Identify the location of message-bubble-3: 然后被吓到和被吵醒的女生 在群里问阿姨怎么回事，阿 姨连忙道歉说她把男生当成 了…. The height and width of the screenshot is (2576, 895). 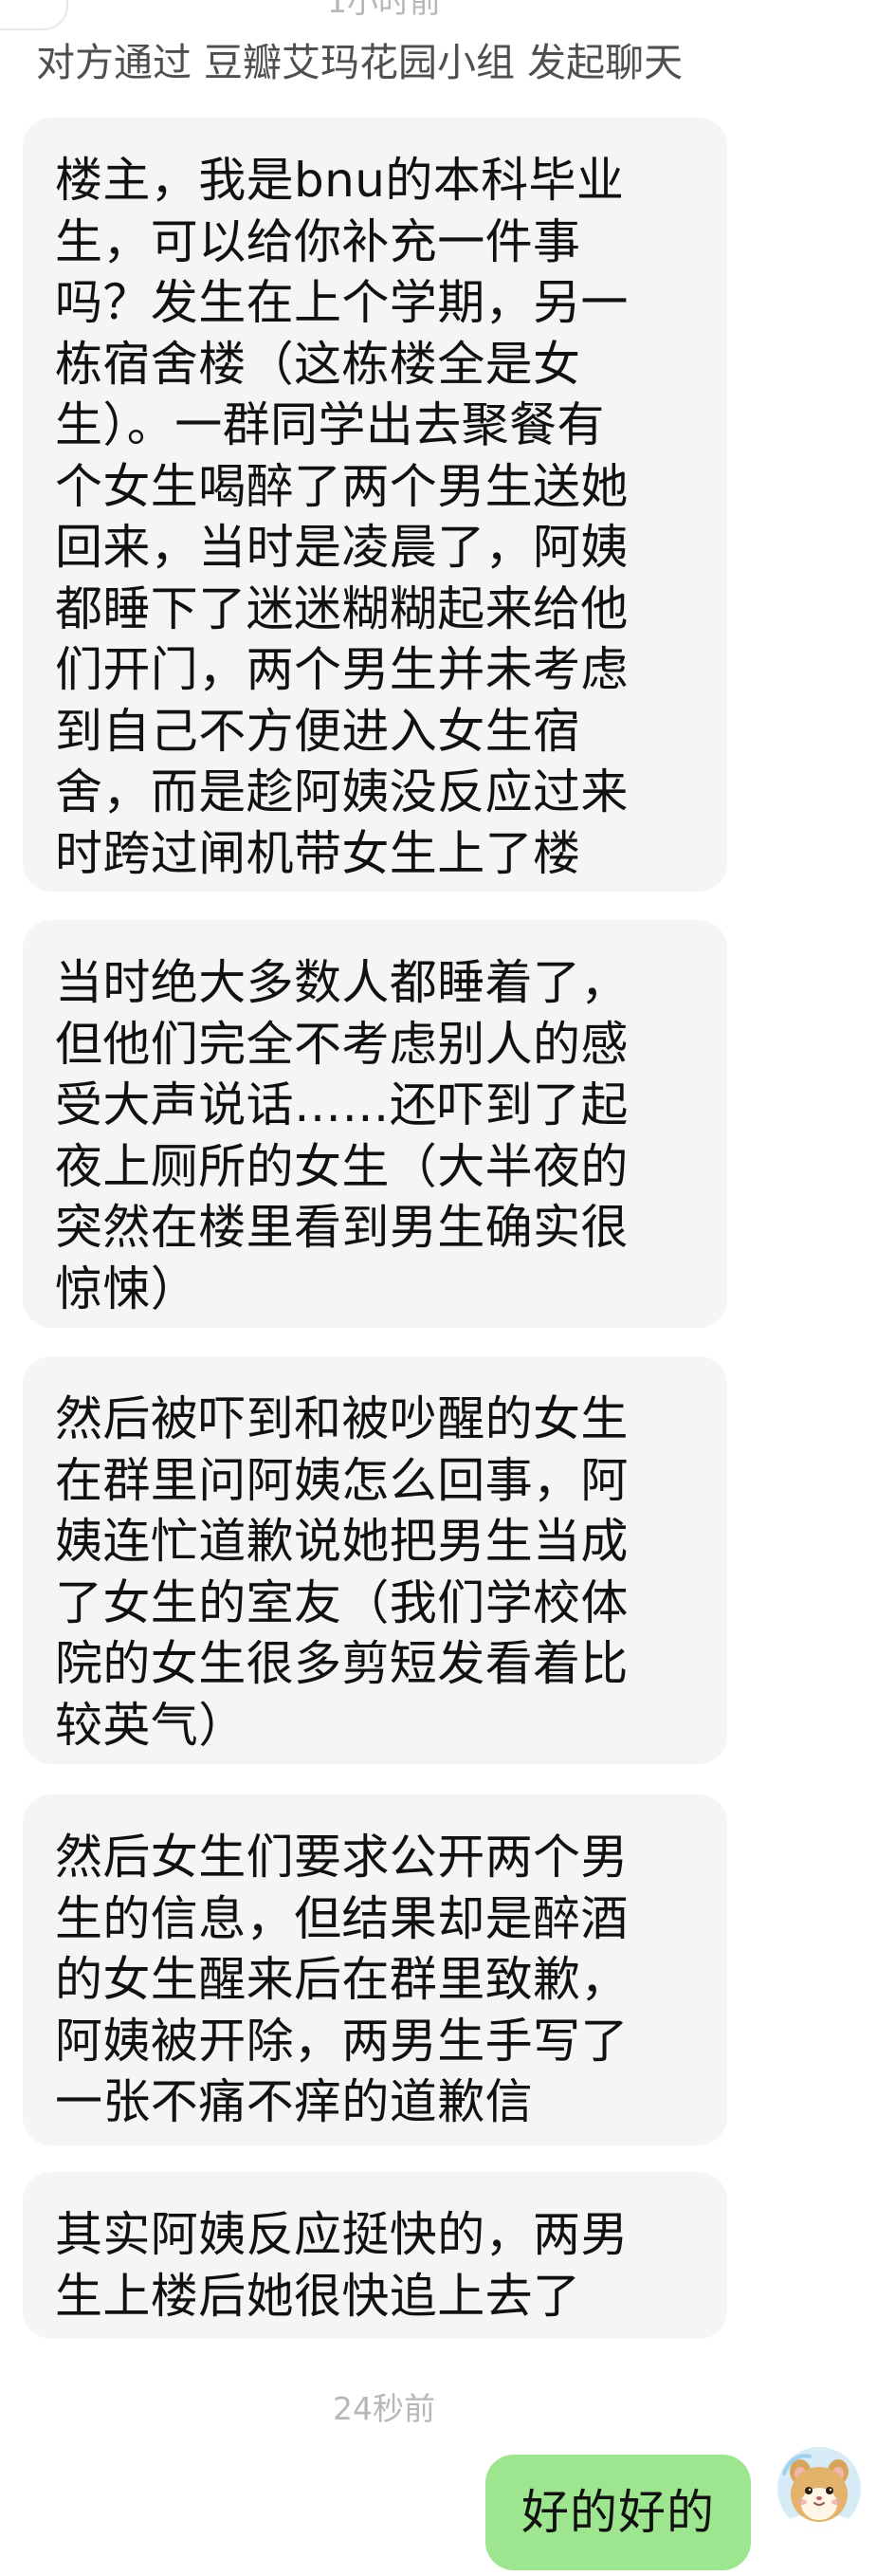
(375, 1560).